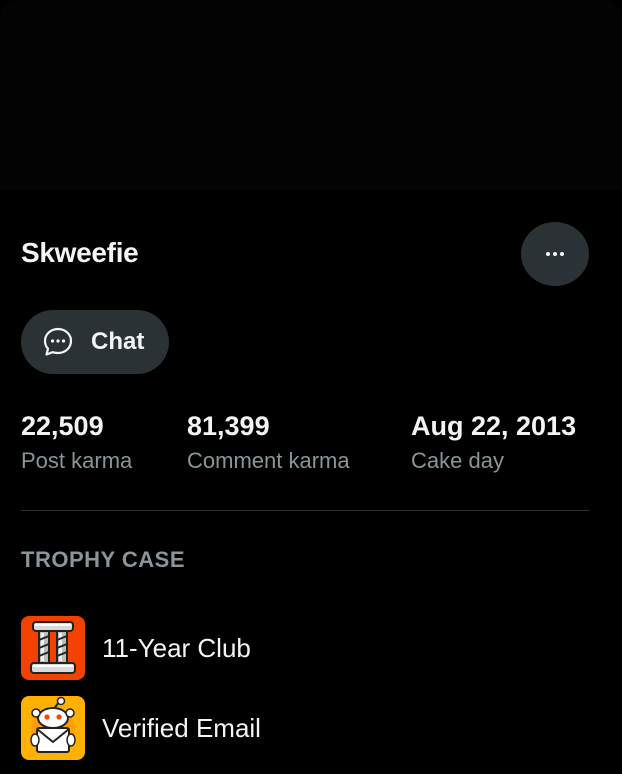 The height and width of the screenshot is (774, 622). I want to click on stat-cake-day: Aug 22, 2013 Cake day, so click(493, 442).